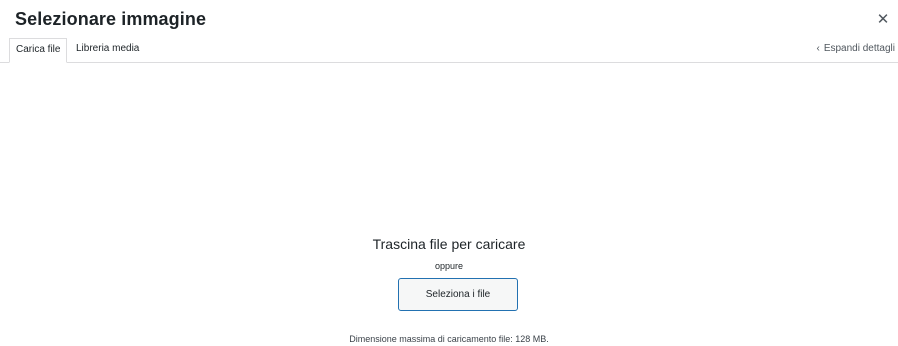 The image size is (898, 346). What do you see at coordinates (859, 48) in the screenshot?
I see `expand-details-label: Espandi dettagli` at bounding box center [859, 48].